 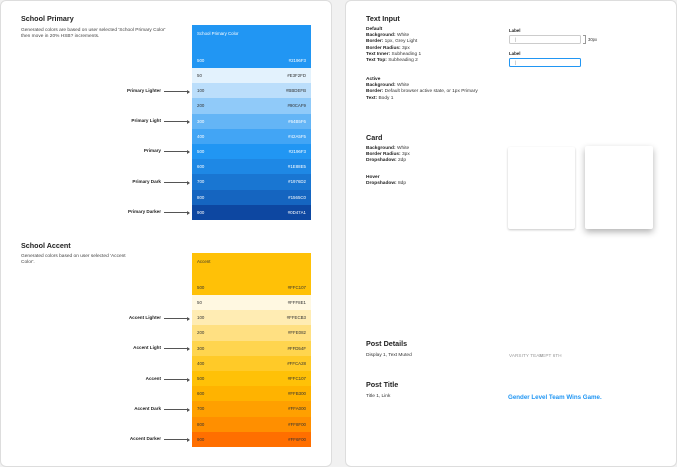 I want to click on height-note: 30px, so click(x=593, y=39).